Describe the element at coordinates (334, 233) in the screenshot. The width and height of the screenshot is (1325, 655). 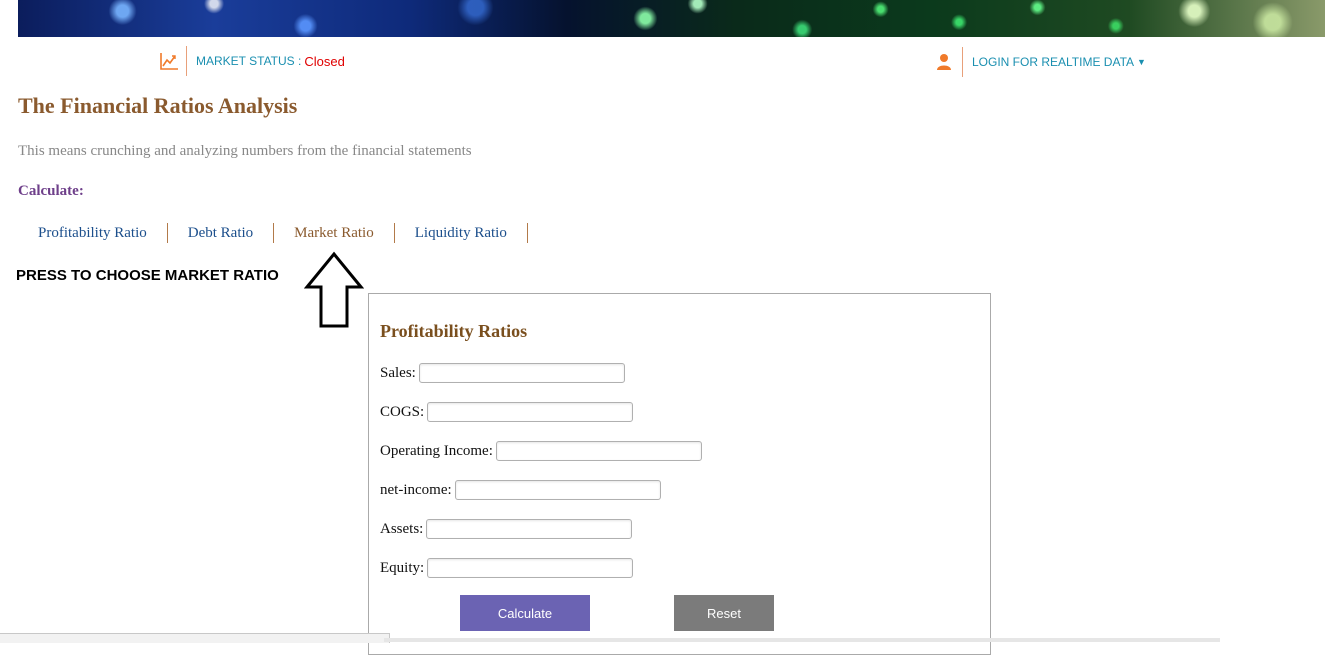
I see `tab-market-ratio: Market Ratio` at that location.